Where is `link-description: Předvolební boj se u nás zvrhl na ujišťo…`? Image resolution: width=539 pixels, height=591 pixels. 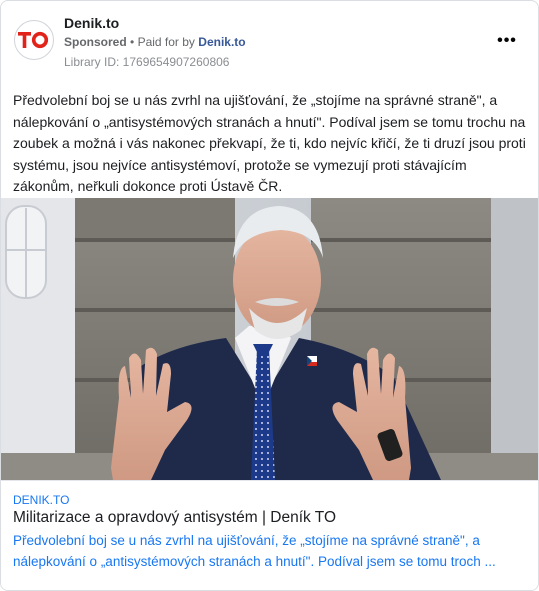 link-description: Předvolební boj se u nás zvrhl na ujišťo… is located at coordinates (270, 551).